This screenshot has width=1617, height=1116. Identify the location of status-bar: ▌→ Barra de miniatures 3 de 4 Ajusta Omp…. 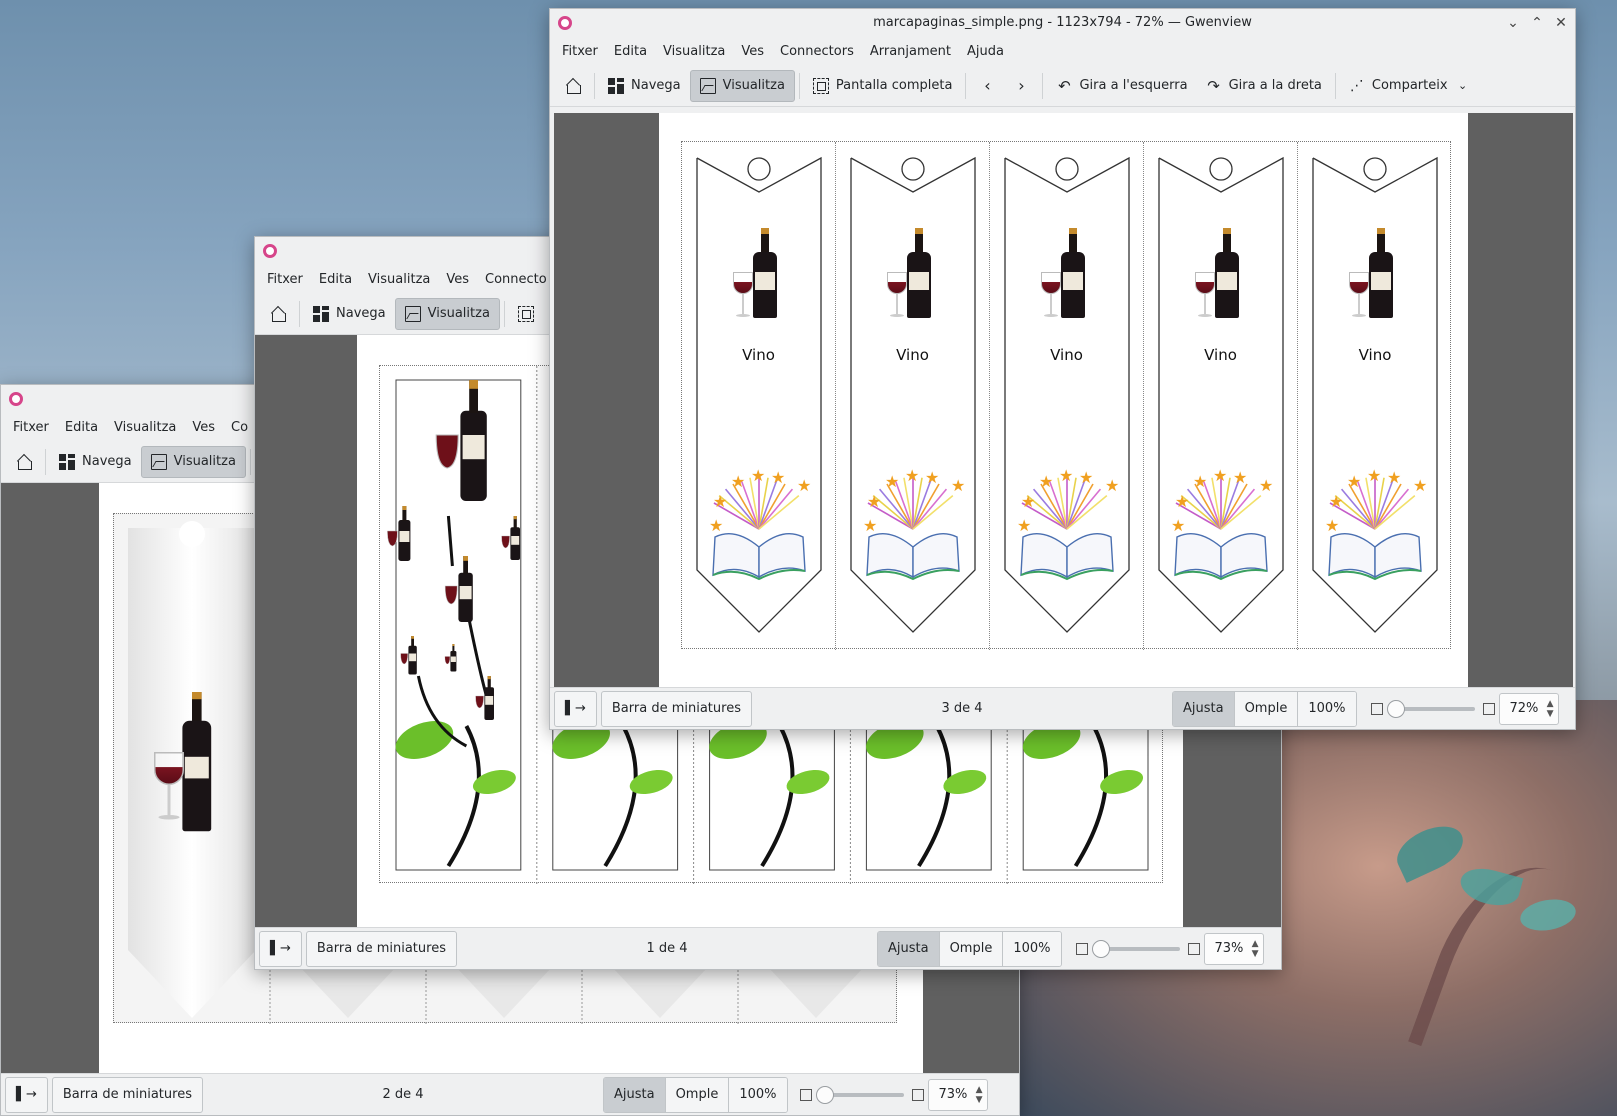
(1062, 708).